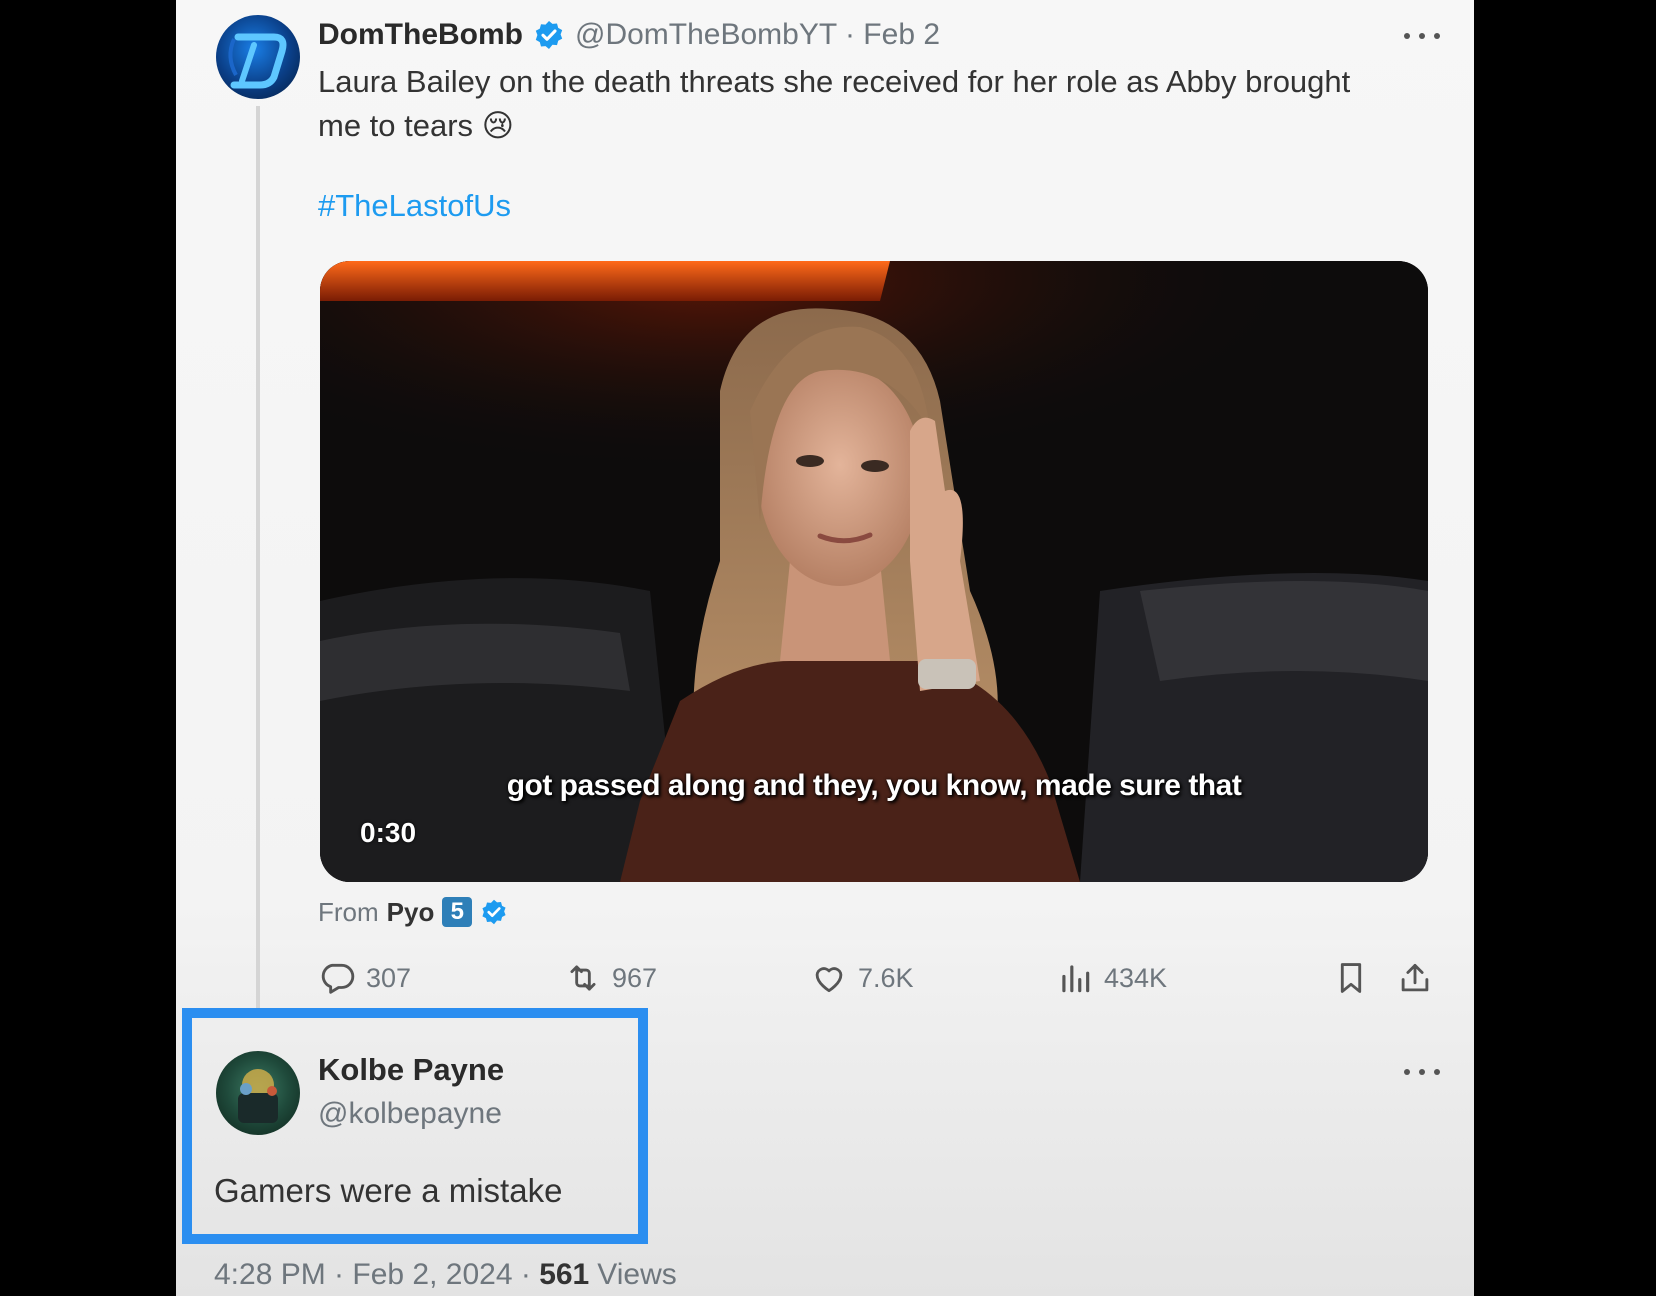 This screenshot has height=1296, width=1656. I want to click on like-icon, so click(829, 980).